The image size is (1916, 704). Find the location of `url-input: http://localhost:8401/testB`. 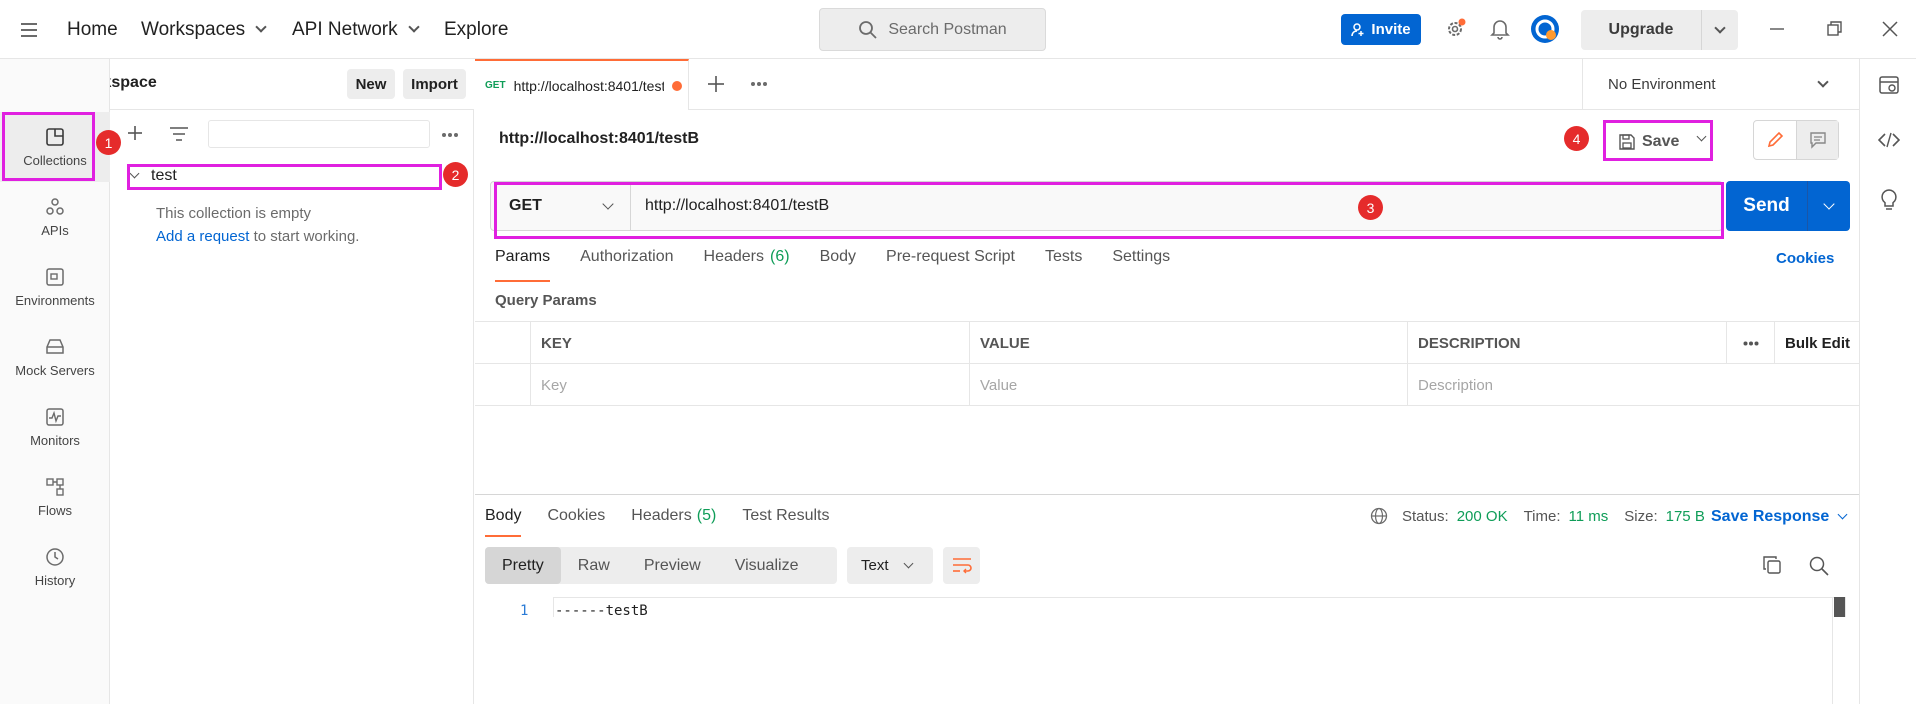

url-input: http://localhost:8401/testB is located at coordinates (1176, 206).